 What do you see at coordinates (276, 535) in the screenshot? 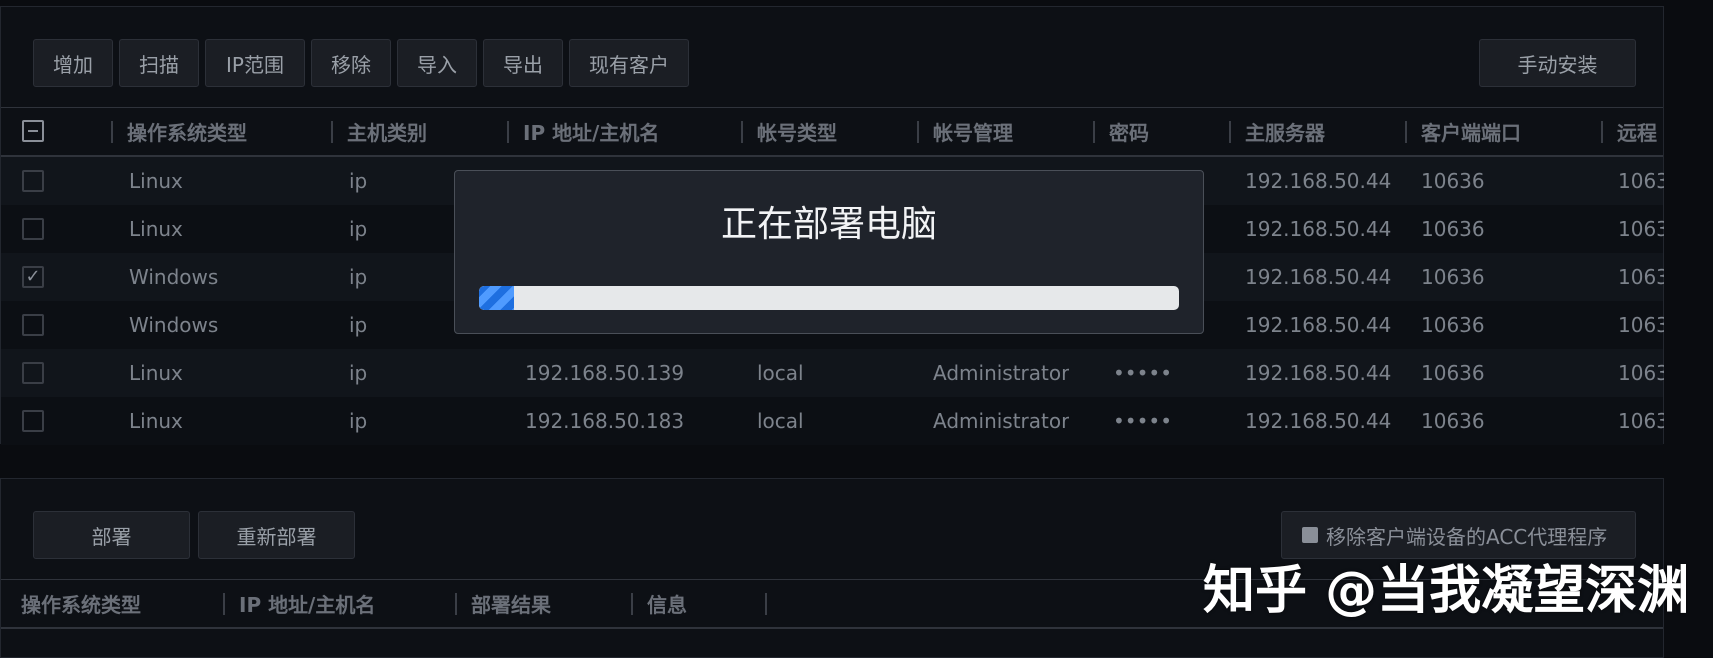
I see `redeploy-button: 重新部署` at bounding box center [276, 535].